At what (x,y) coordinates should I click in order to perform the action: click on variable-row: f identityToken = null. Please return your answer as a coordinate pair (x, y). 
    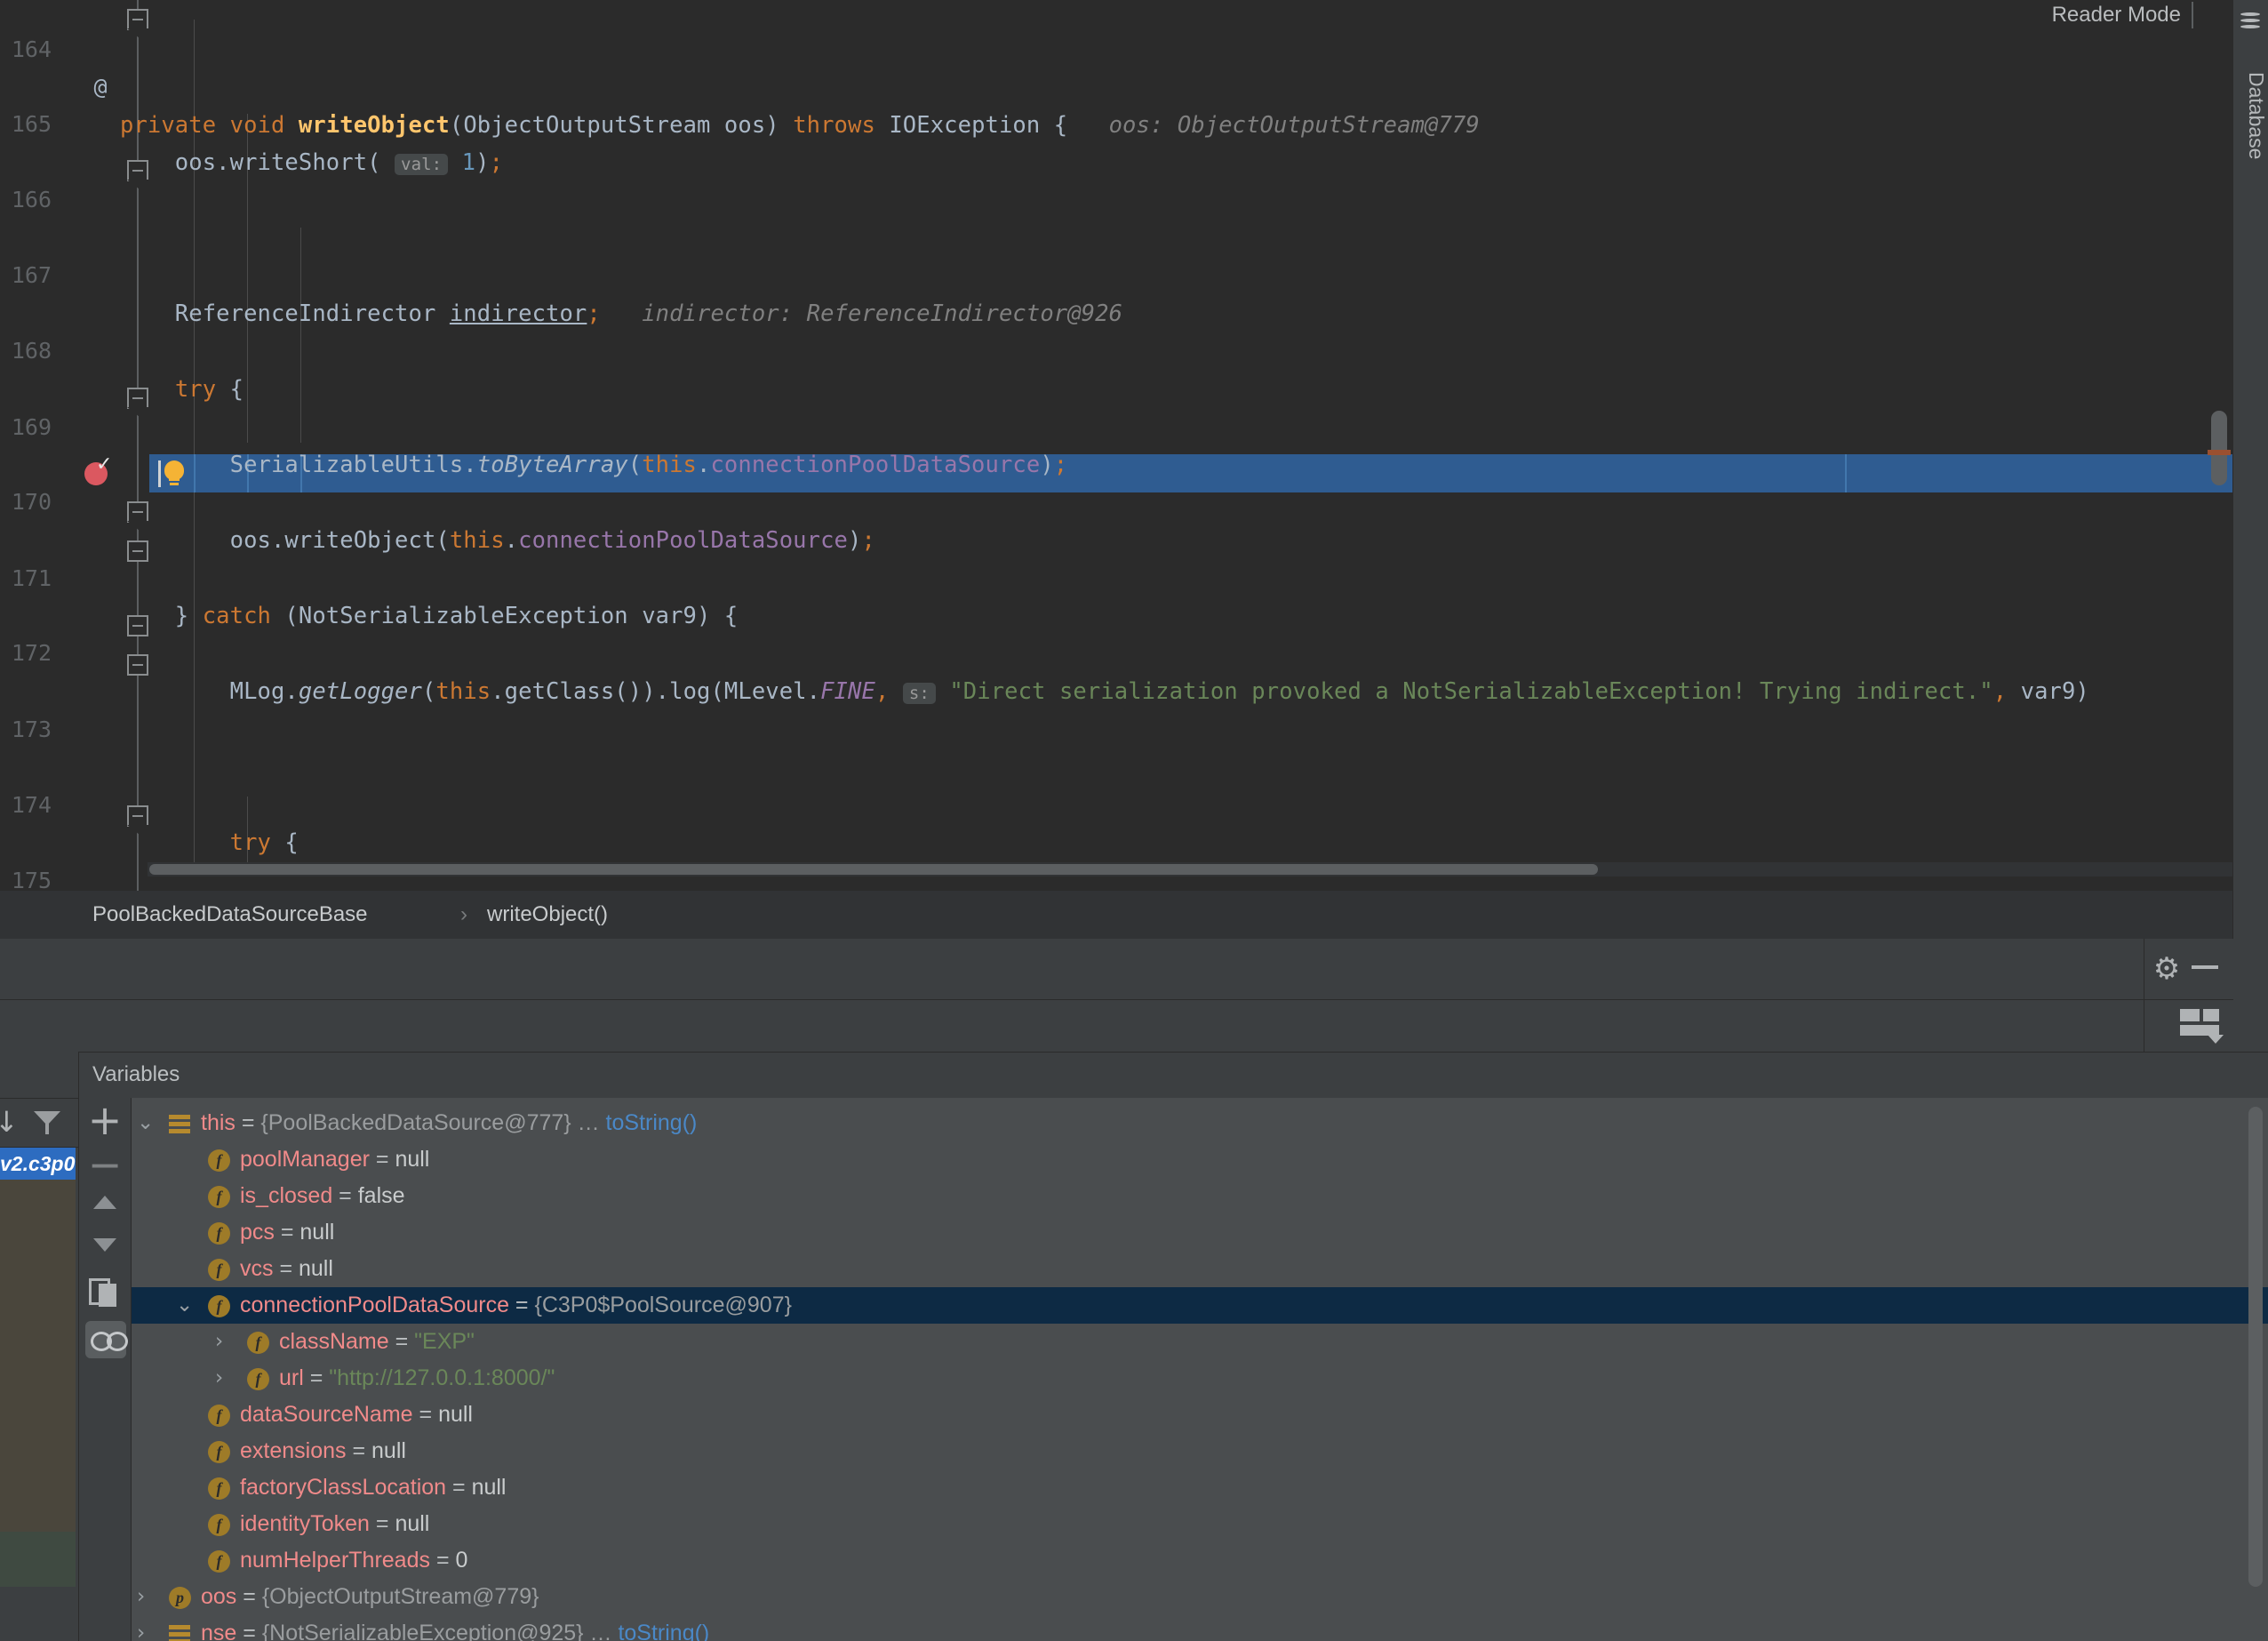
    Looking at the image, I should click on (1200, 1524).